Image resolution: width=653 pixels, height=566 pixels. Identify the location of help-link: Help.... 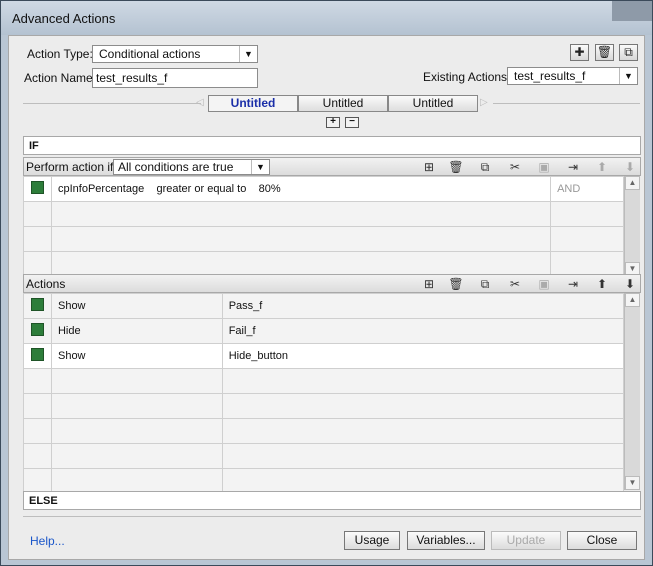
(47, 541).